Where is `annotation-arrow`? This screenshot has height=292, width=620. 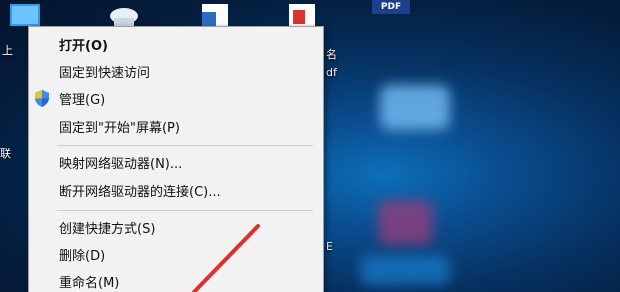
annotation-arrow is located at coordinates (226, 258).